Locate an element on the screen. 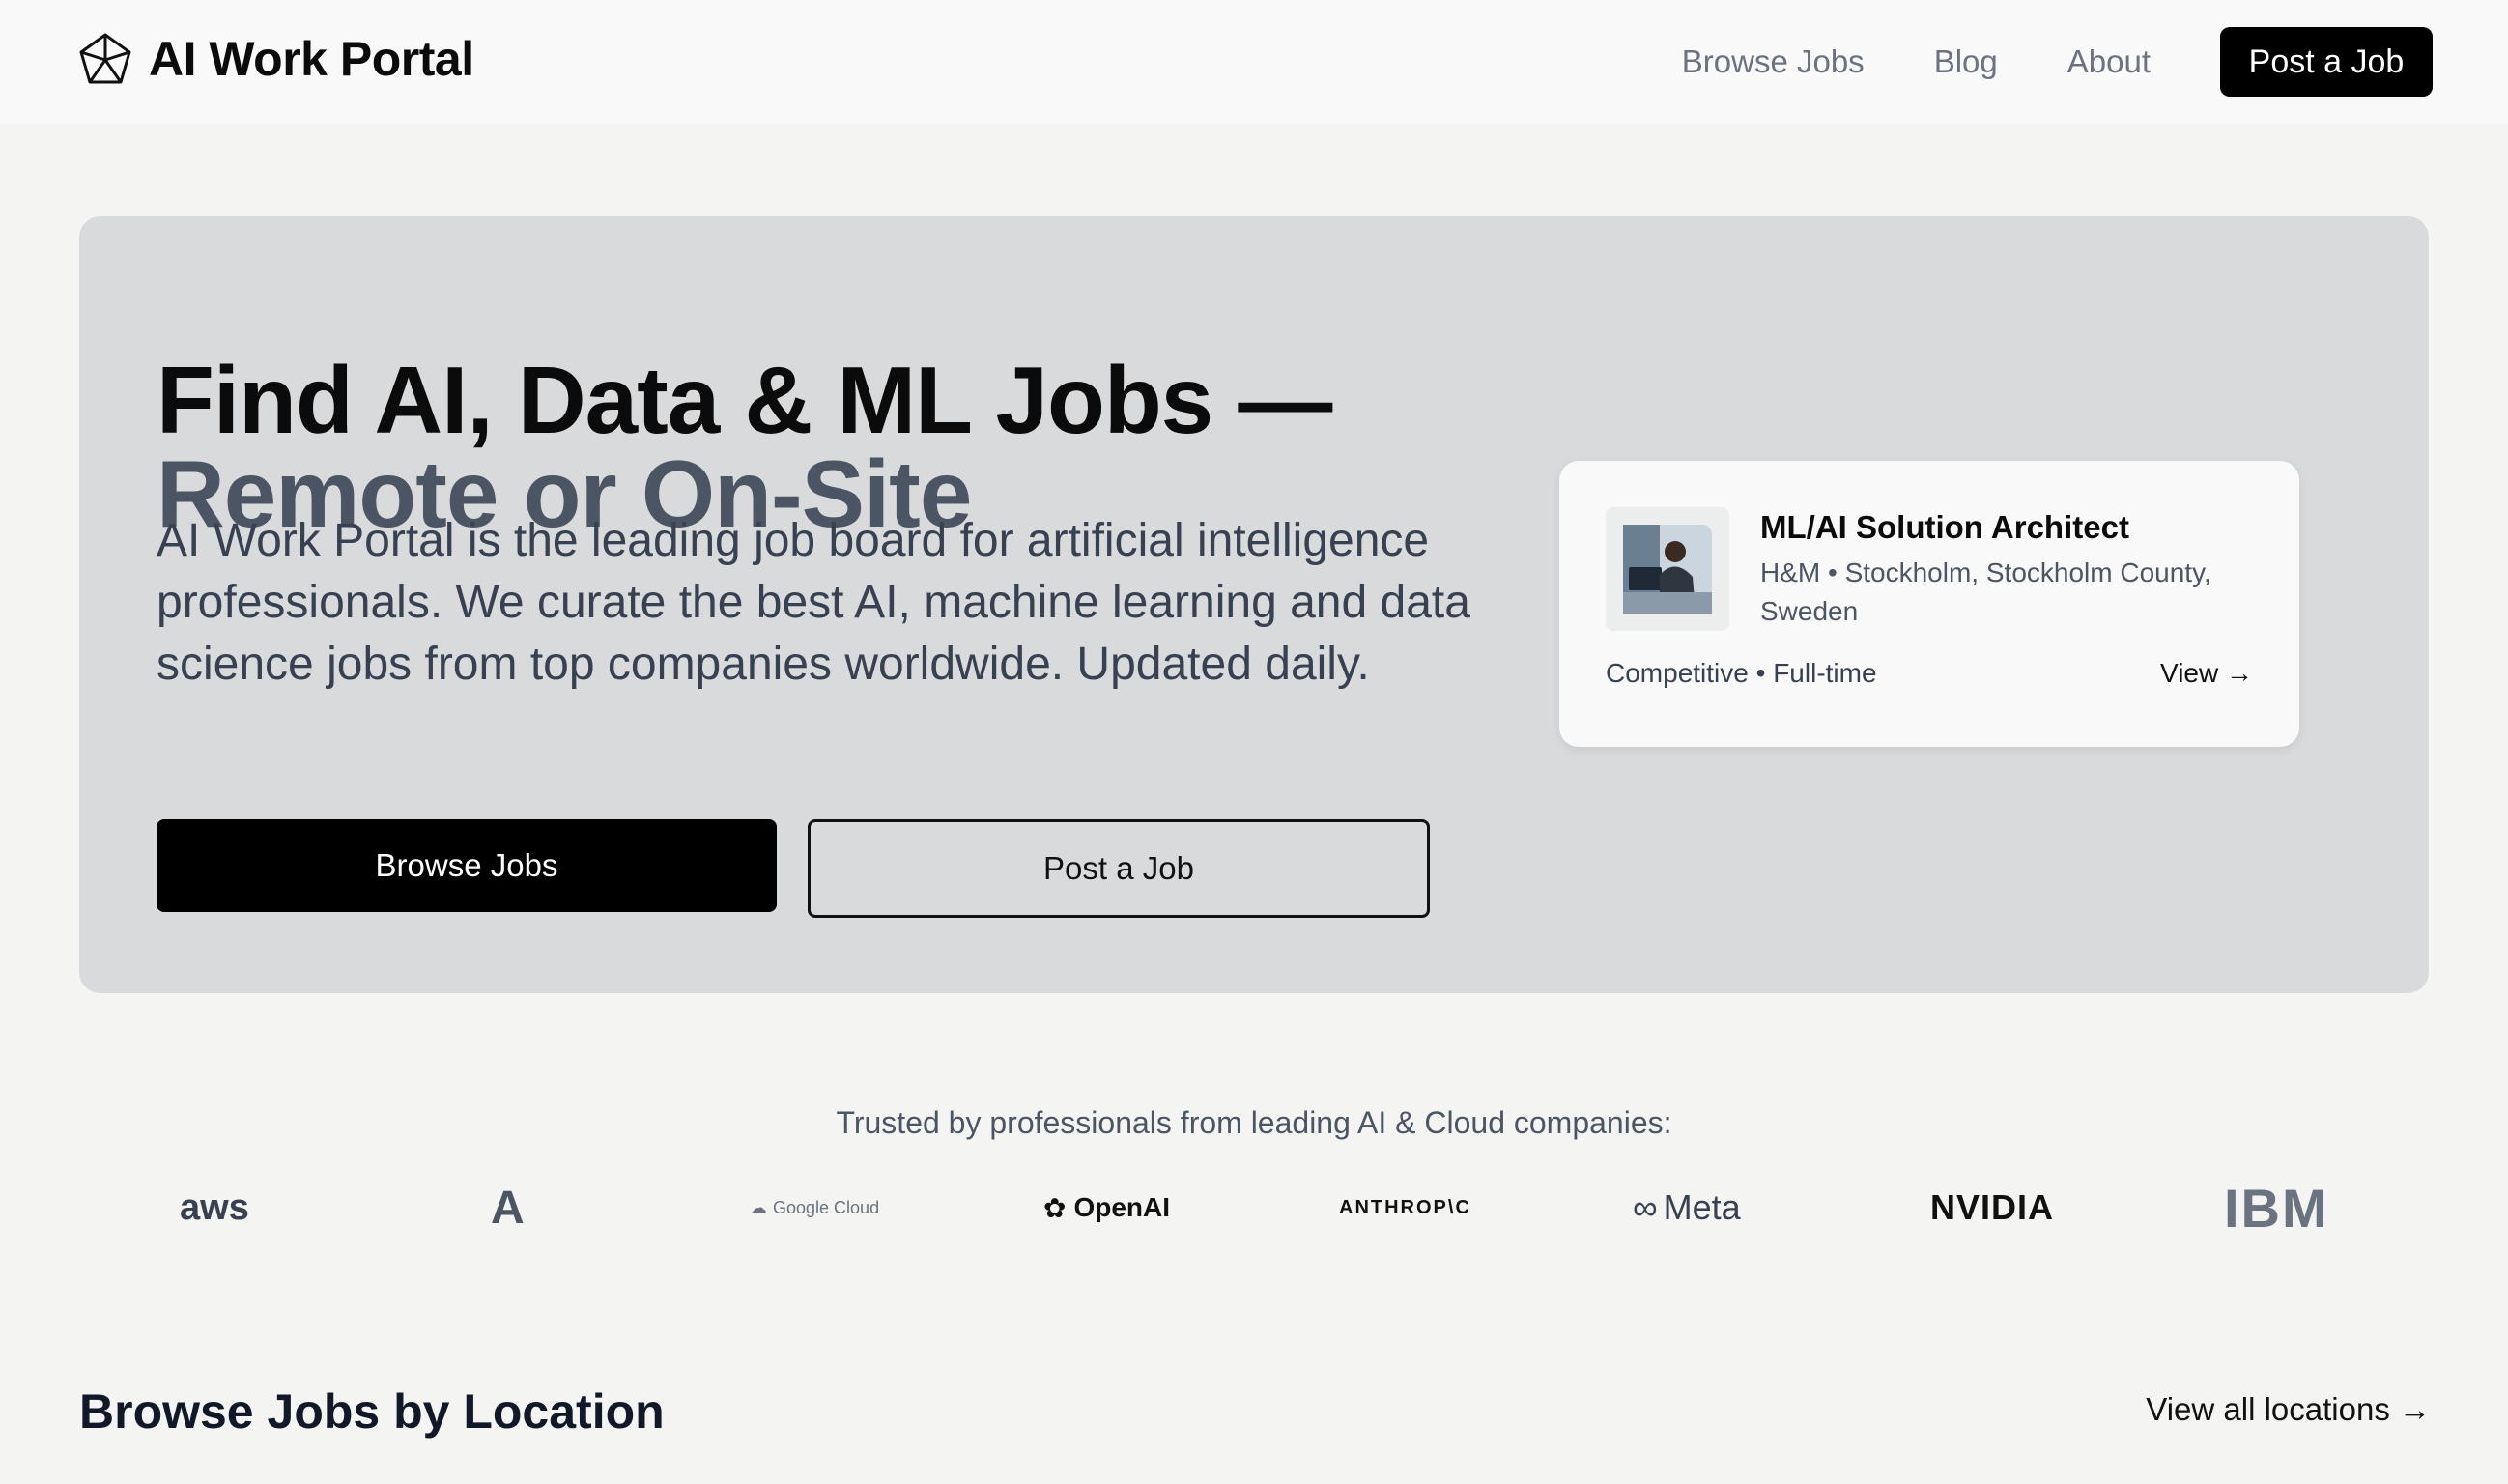  brand-logo: AI Work Portal is located at coordinates (275, 59).